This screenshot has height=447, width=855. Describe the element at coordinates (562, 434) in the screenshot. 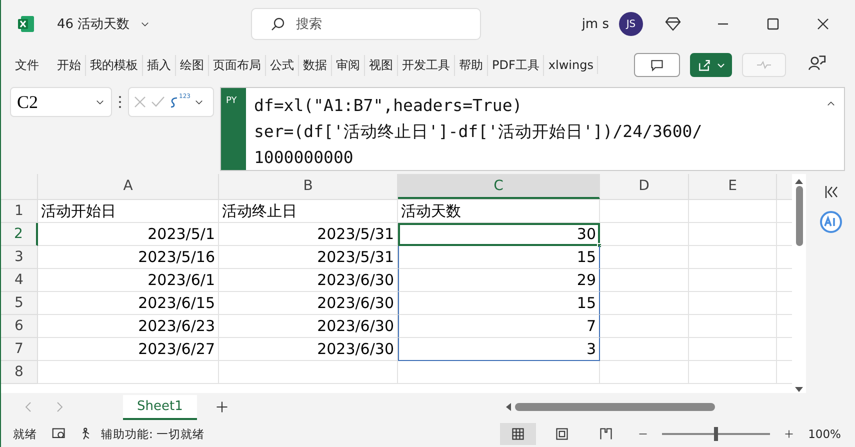

I see `page-icon` at that location.